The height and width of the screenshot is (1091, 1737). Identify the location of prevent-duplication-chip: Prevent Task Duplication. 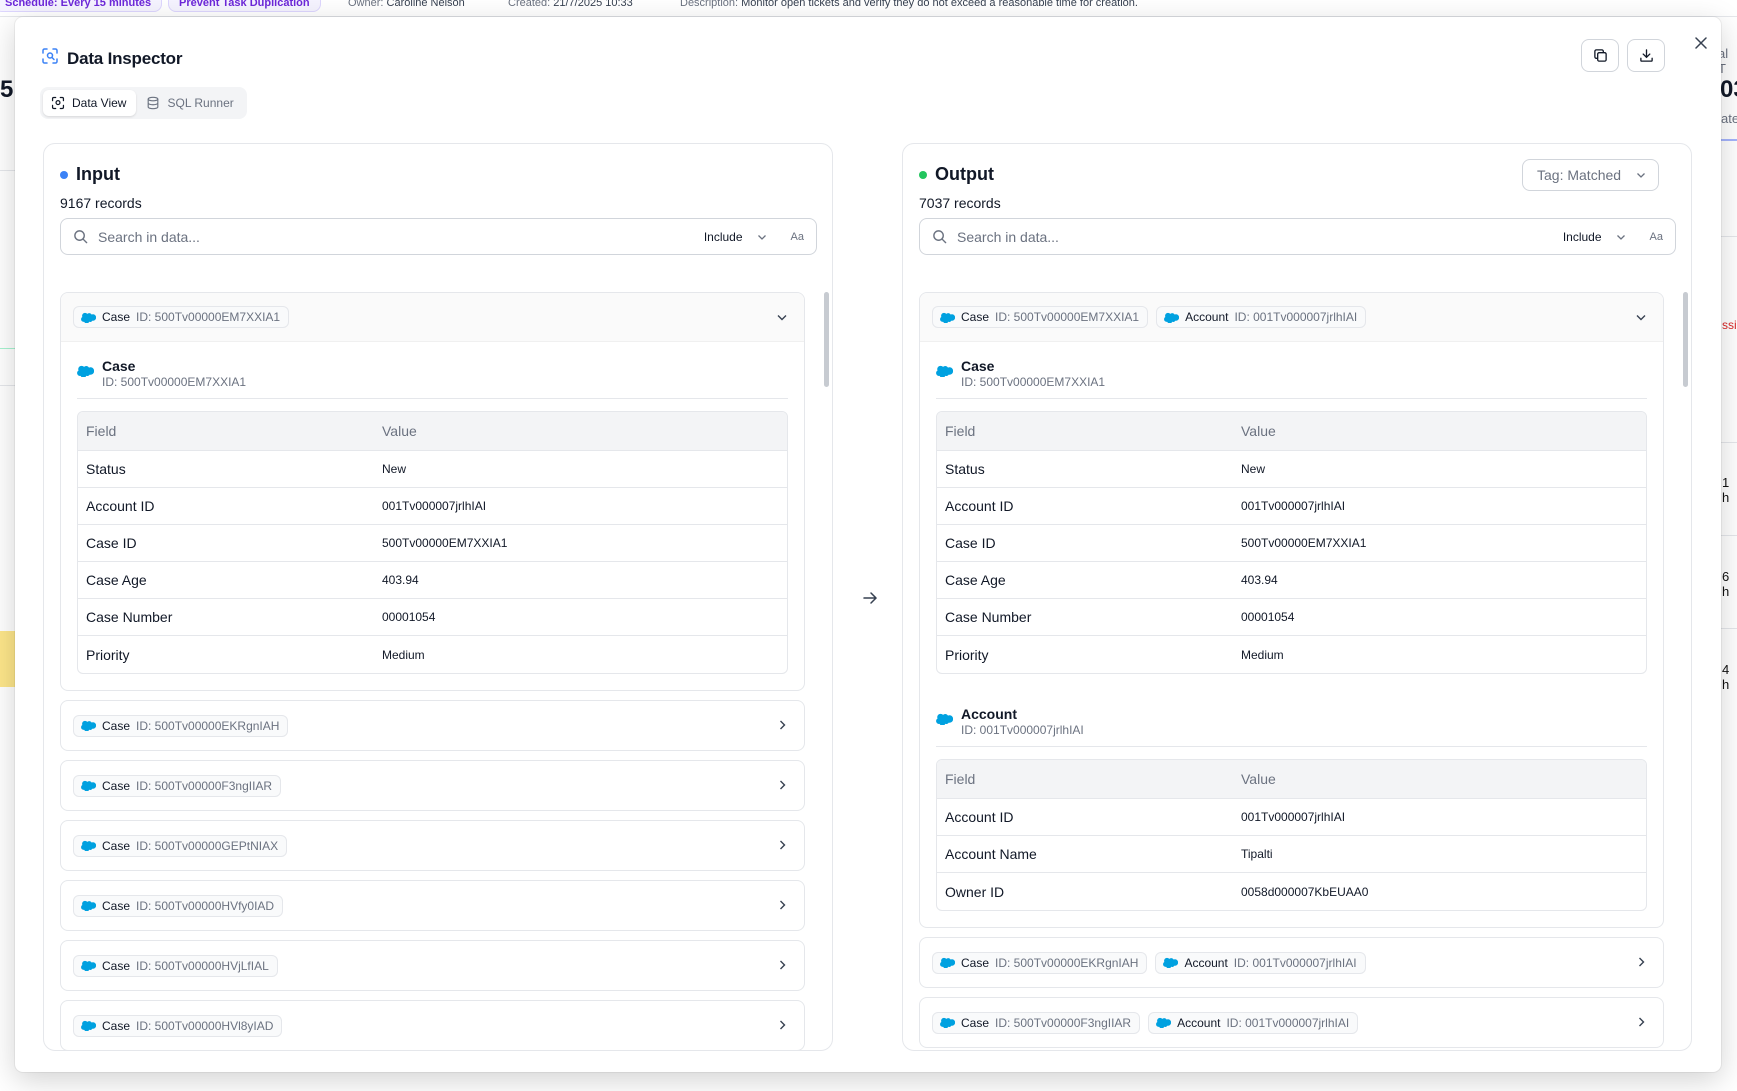
(244, 6).